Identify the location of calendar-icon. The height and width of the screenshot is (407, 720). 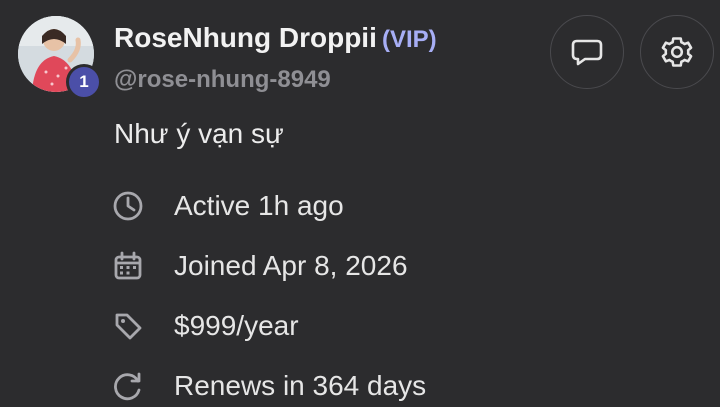
(128, 266).